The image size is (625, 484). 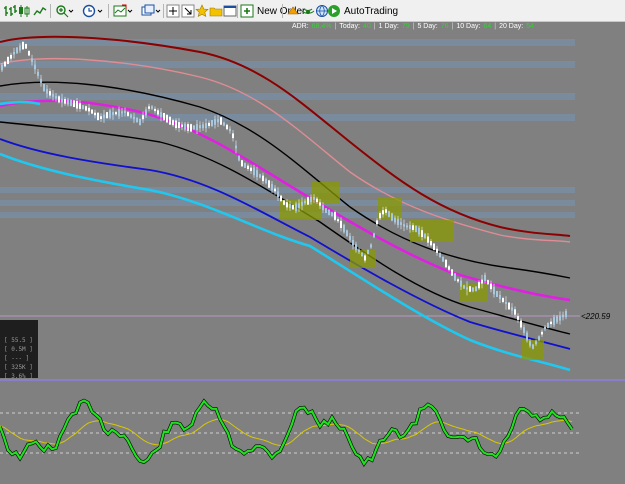 I want to click on navigate-icon, so click(x=188, y=11).